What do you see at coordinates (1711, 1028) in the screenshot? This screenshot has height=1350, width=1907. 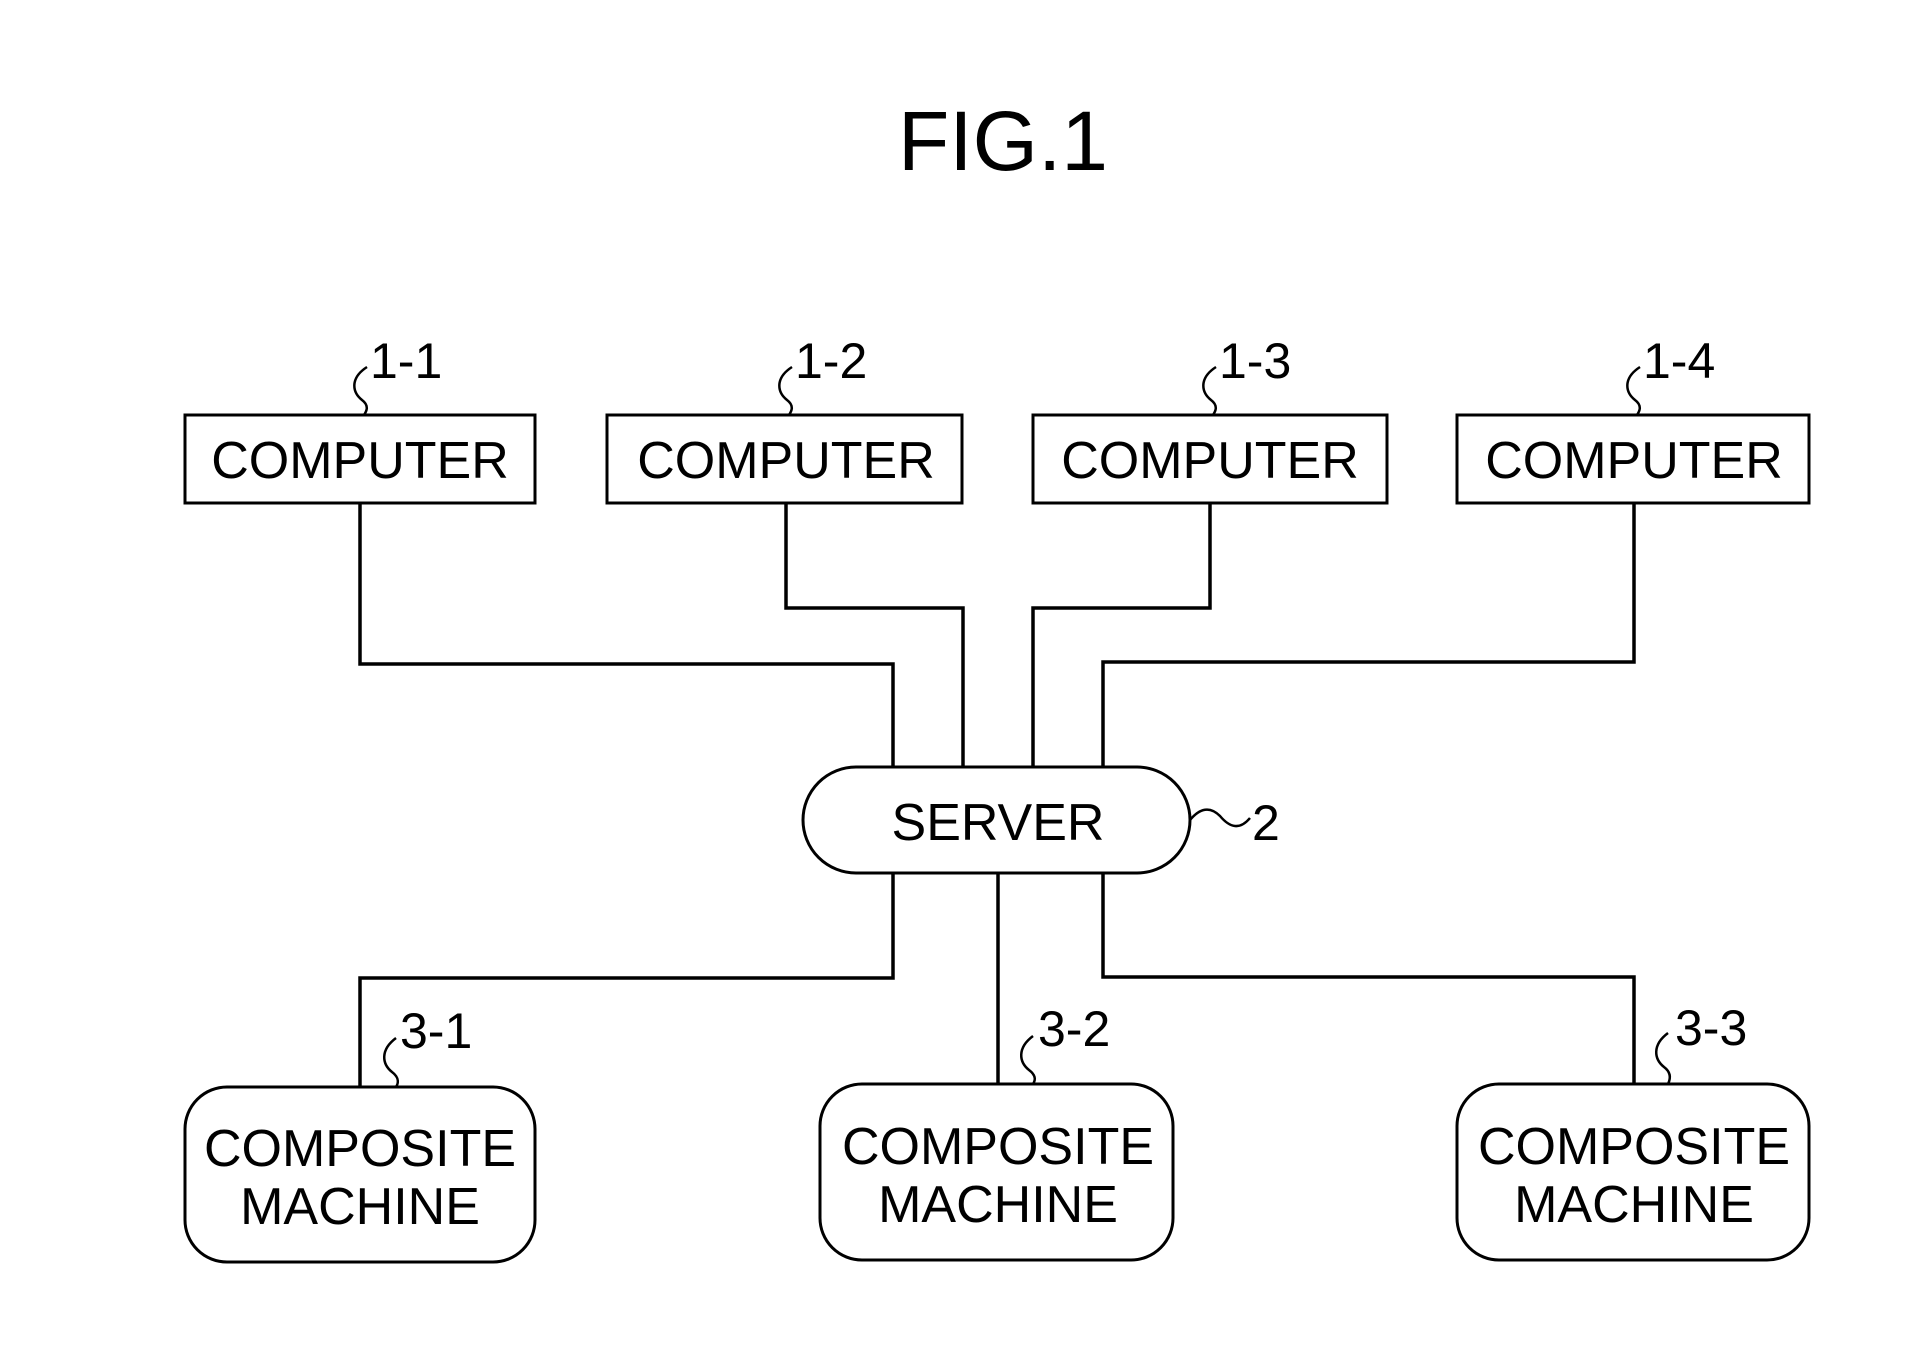 I see `machine-ref: 3-3` at bounding box center [1711, 1028].